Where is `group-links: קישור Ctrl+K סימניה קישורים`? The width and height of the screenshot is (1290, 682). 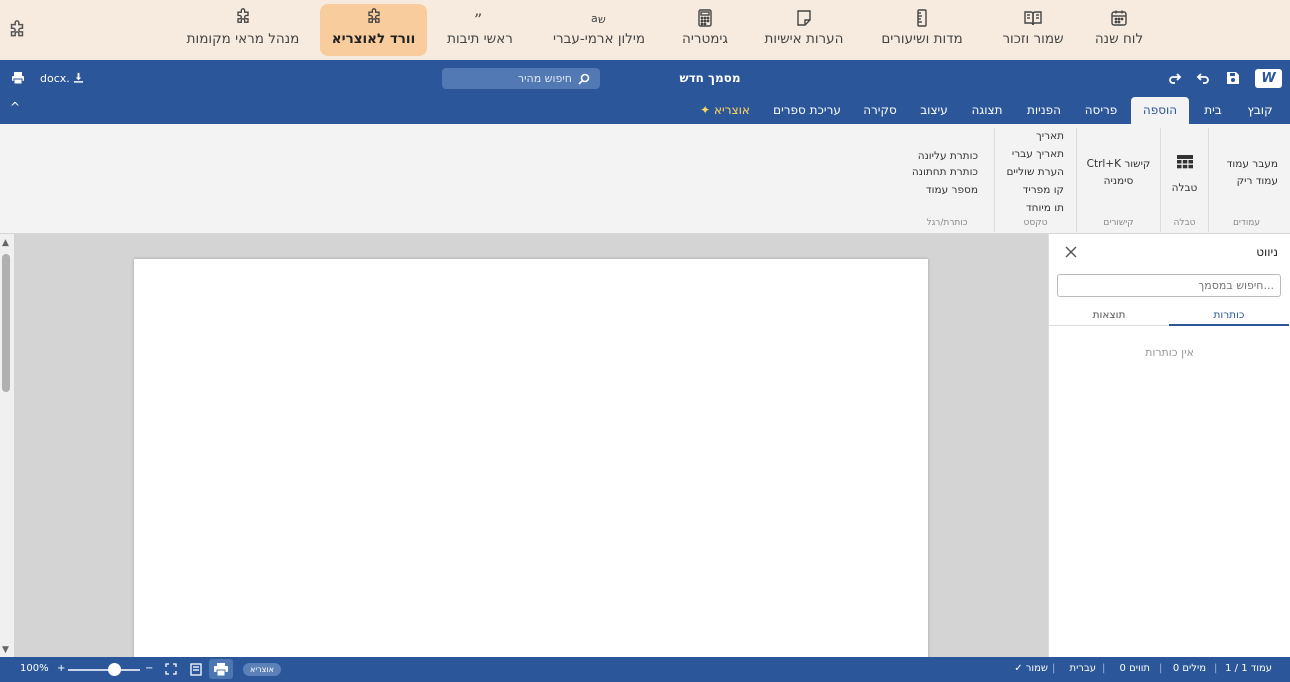
group-links: קישור Ctrl+K סימניה קישורים is located at coordinates (1118, 180).